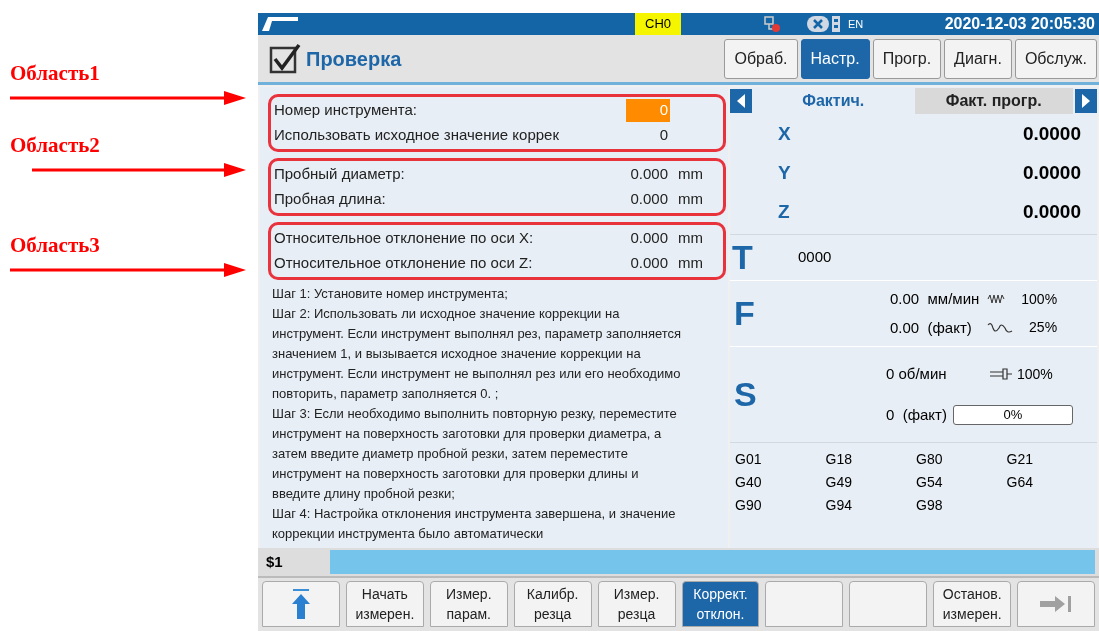  Describe the element at coordinates (1000, 327) in the screenshot. I see `rapid-override-icon` at that location.